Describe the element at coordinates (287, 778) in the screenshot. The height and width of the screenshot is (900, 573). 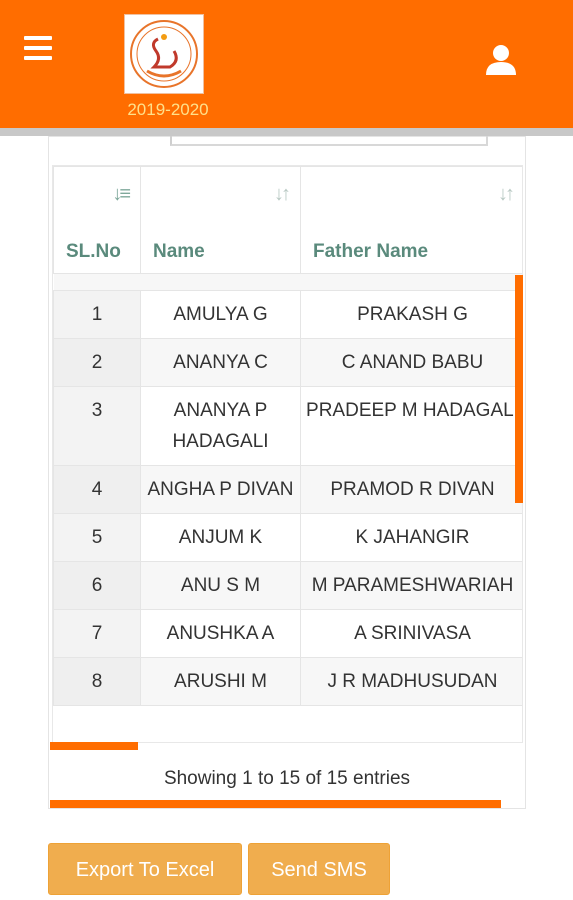
I see `table-info: Showing 1 to 15 of 15 entries` at that location.